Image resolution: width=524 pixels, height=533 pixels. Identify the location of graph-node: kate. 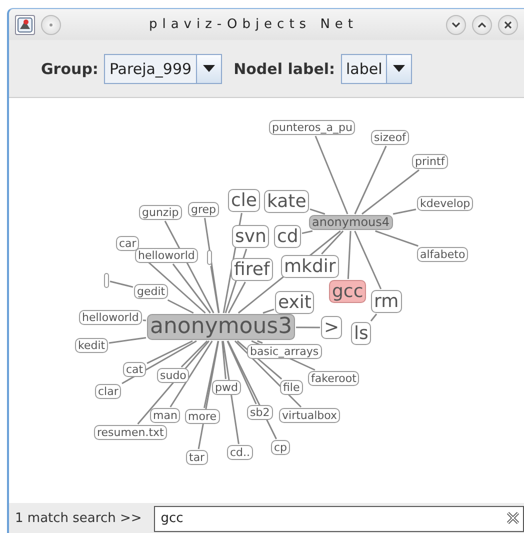
(287, 201).